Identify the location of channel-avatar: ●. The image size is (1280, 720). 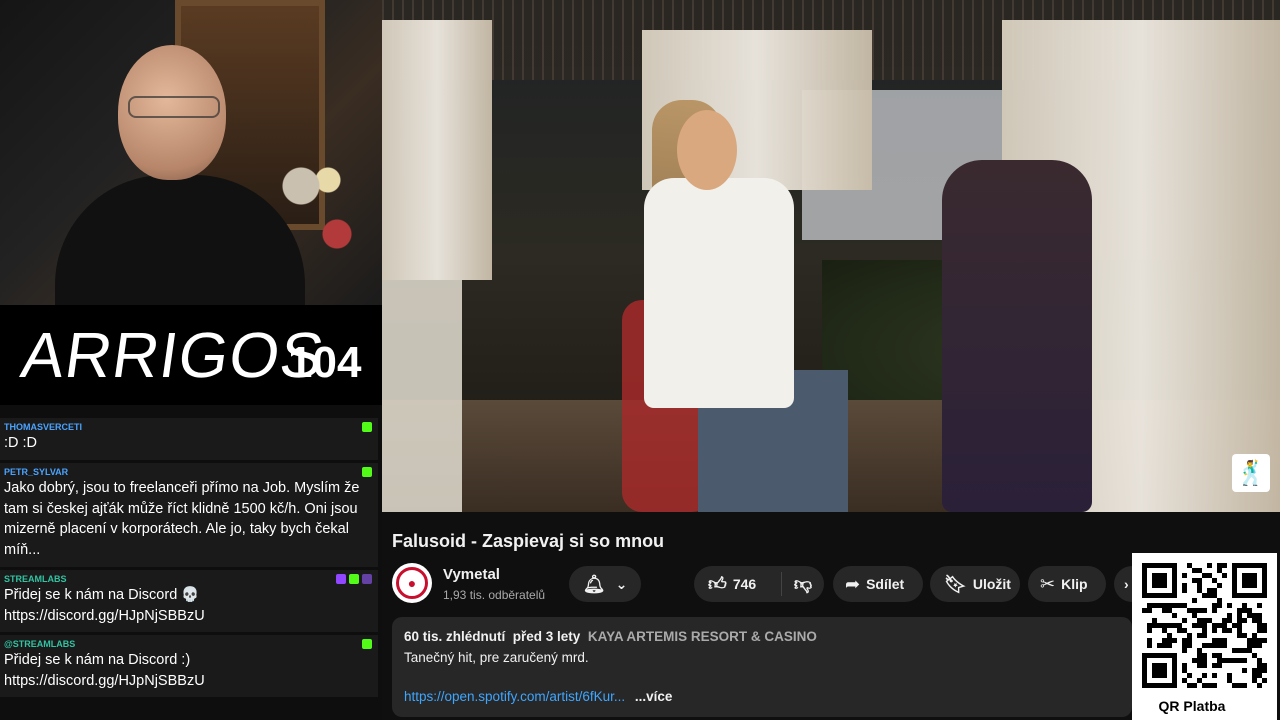
(412, 583).